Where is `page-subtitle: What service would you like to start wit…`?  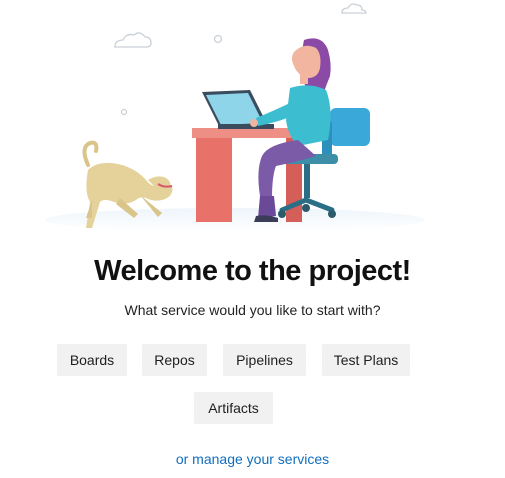 page-subtitle: What service would you like to start wit… is located at coordinates (252, 310).